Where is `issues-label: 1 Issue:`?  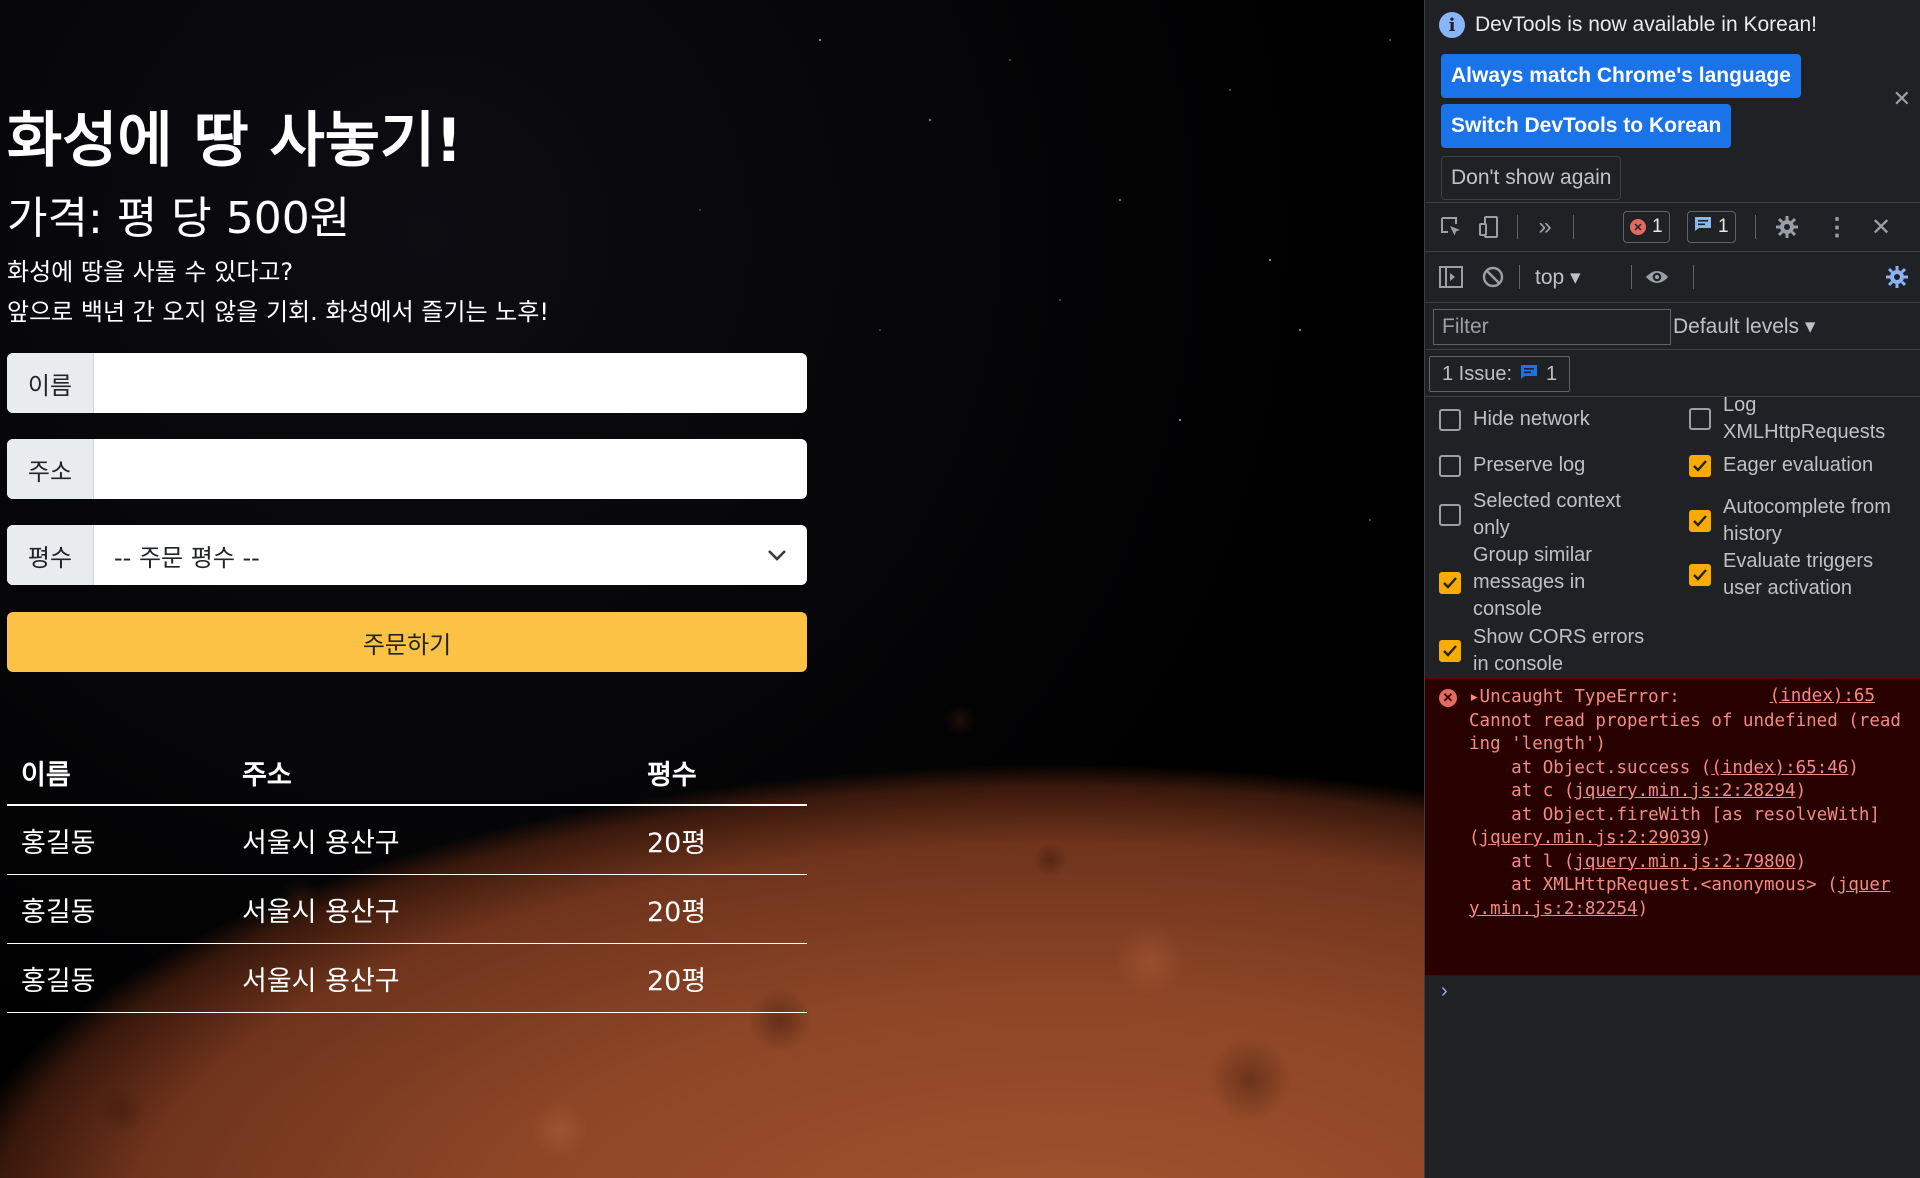 issues-label: 1 Issue: is located at coordinates (1477, 373).